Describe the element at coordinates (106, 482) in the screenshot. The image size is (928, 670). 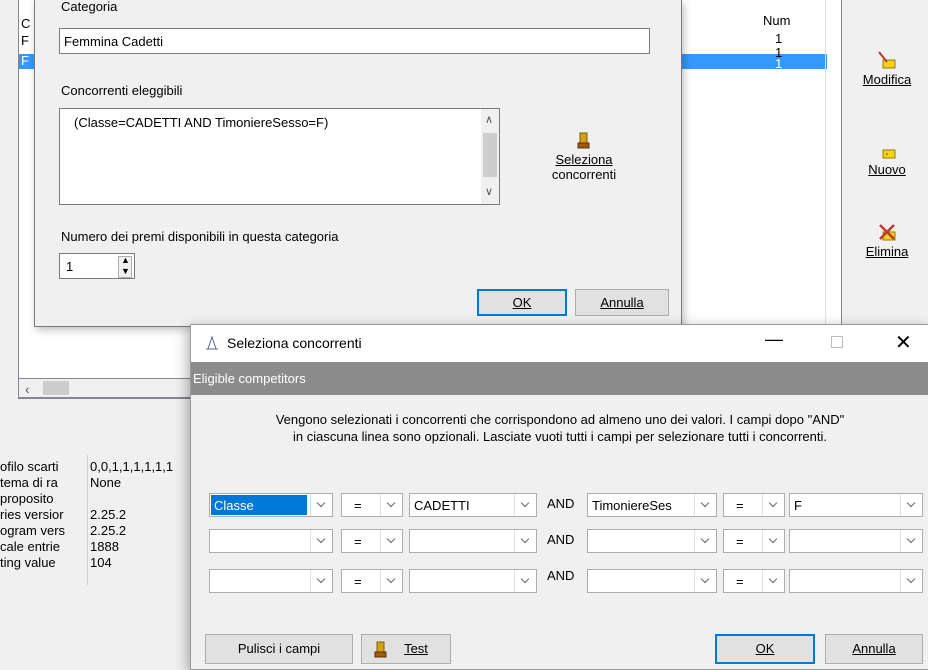
I see `property-value: None` at that location.